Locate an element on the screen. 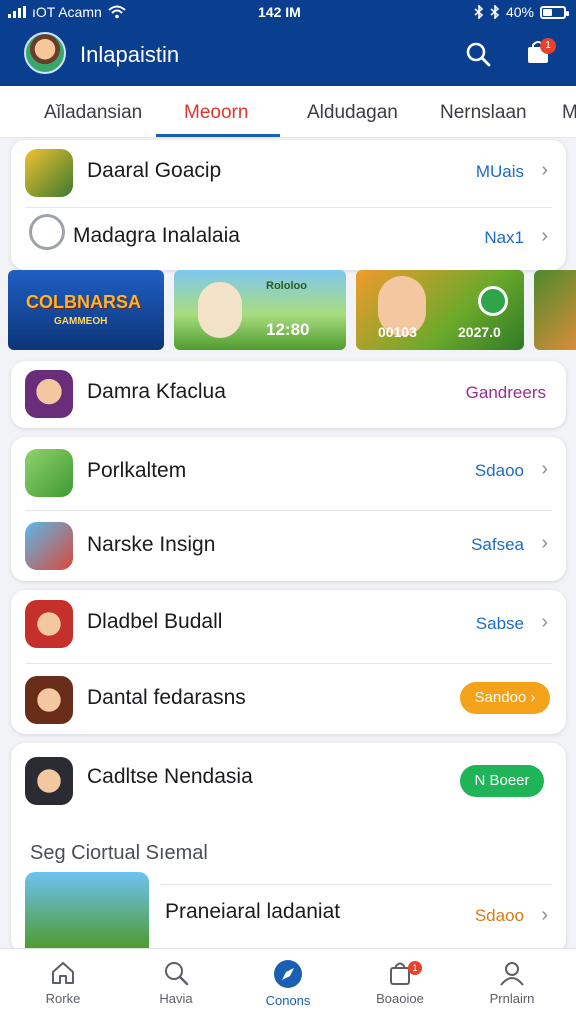 The height and width of the screenshot is (1024, 576). list-card: Damra Kfaclua Gandreers is located at coordinates (288, 394).